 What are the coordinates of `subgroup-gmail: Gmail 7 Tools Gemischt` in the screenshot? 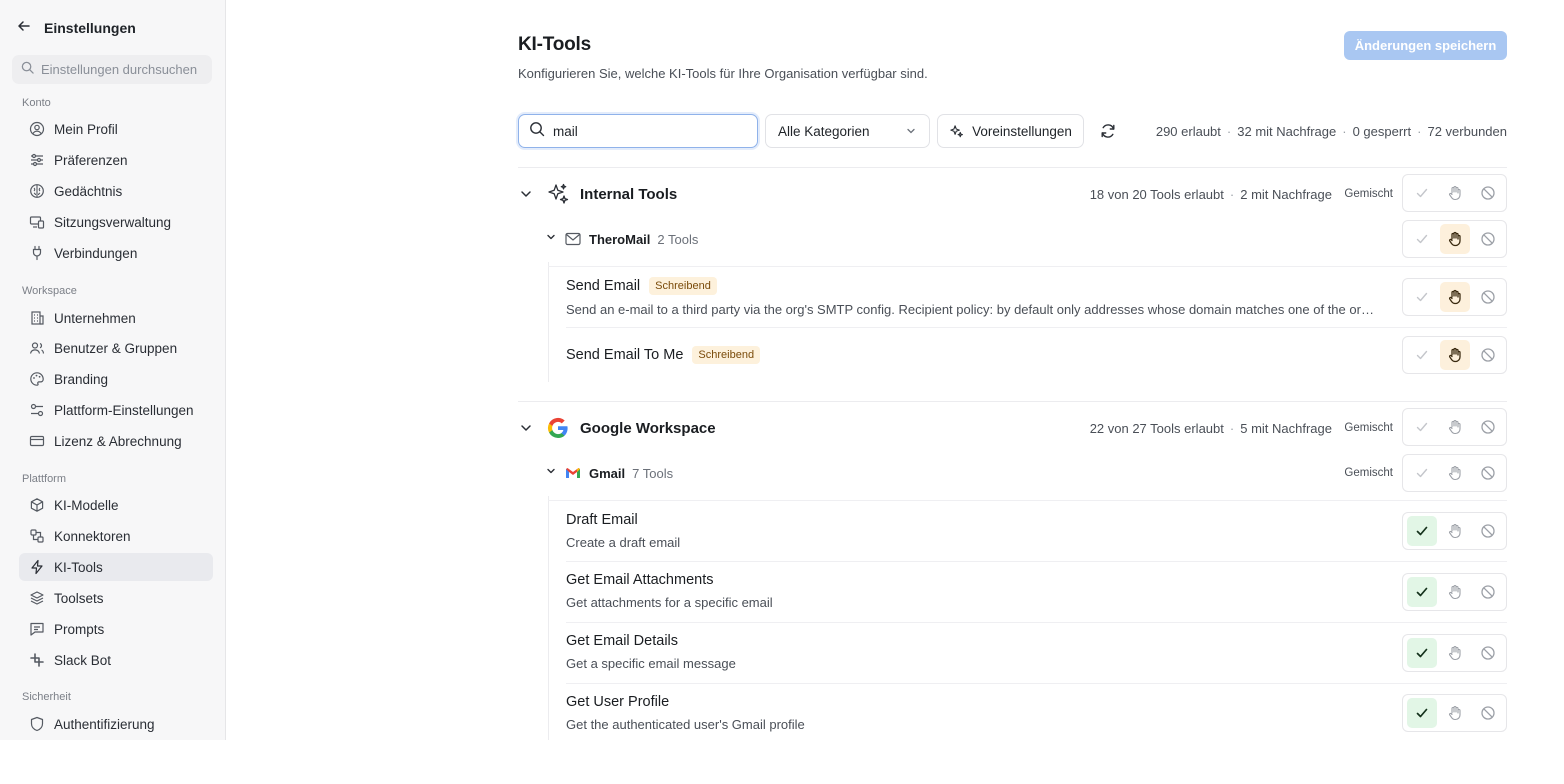 It's located at (1026, 473).